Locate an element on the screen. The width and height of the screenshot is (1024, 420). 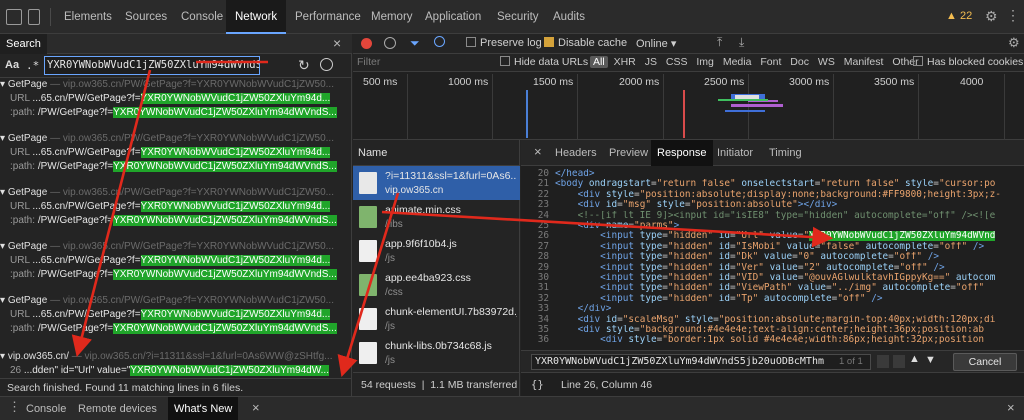
detail-tab-initiator: Initiator is located at coordinates (735, 153).